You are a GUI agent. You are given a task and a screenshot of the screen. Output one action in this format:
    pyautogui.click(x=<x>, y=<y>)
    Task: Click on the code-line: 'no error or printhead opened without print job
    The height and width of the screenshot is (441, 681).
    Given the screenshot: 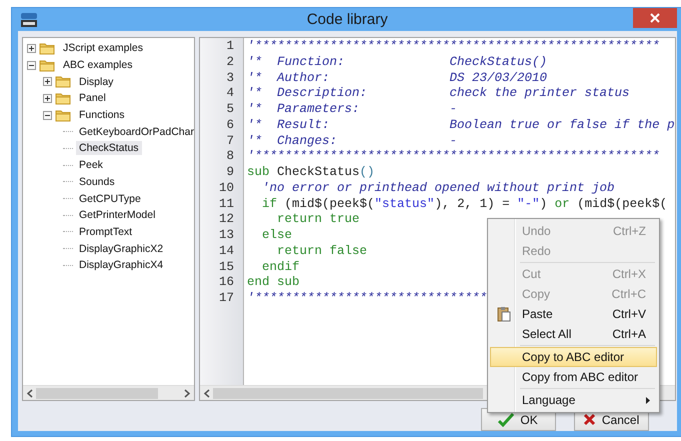 What is the action you would take?
    pyautogui.click(x=438, y=188)
    